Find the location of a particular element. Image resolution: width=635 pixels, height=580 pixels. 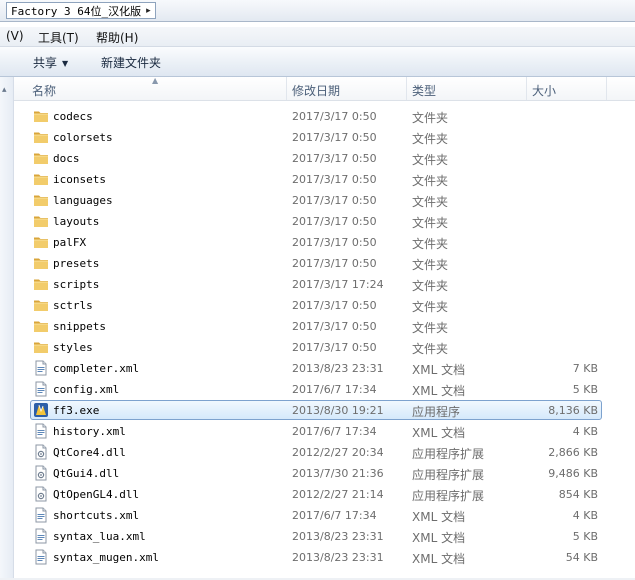

file-row: shortcuts.xml 2017/6/7 17:34 XML 文档 4 KB is located at coordinates (317, 515).